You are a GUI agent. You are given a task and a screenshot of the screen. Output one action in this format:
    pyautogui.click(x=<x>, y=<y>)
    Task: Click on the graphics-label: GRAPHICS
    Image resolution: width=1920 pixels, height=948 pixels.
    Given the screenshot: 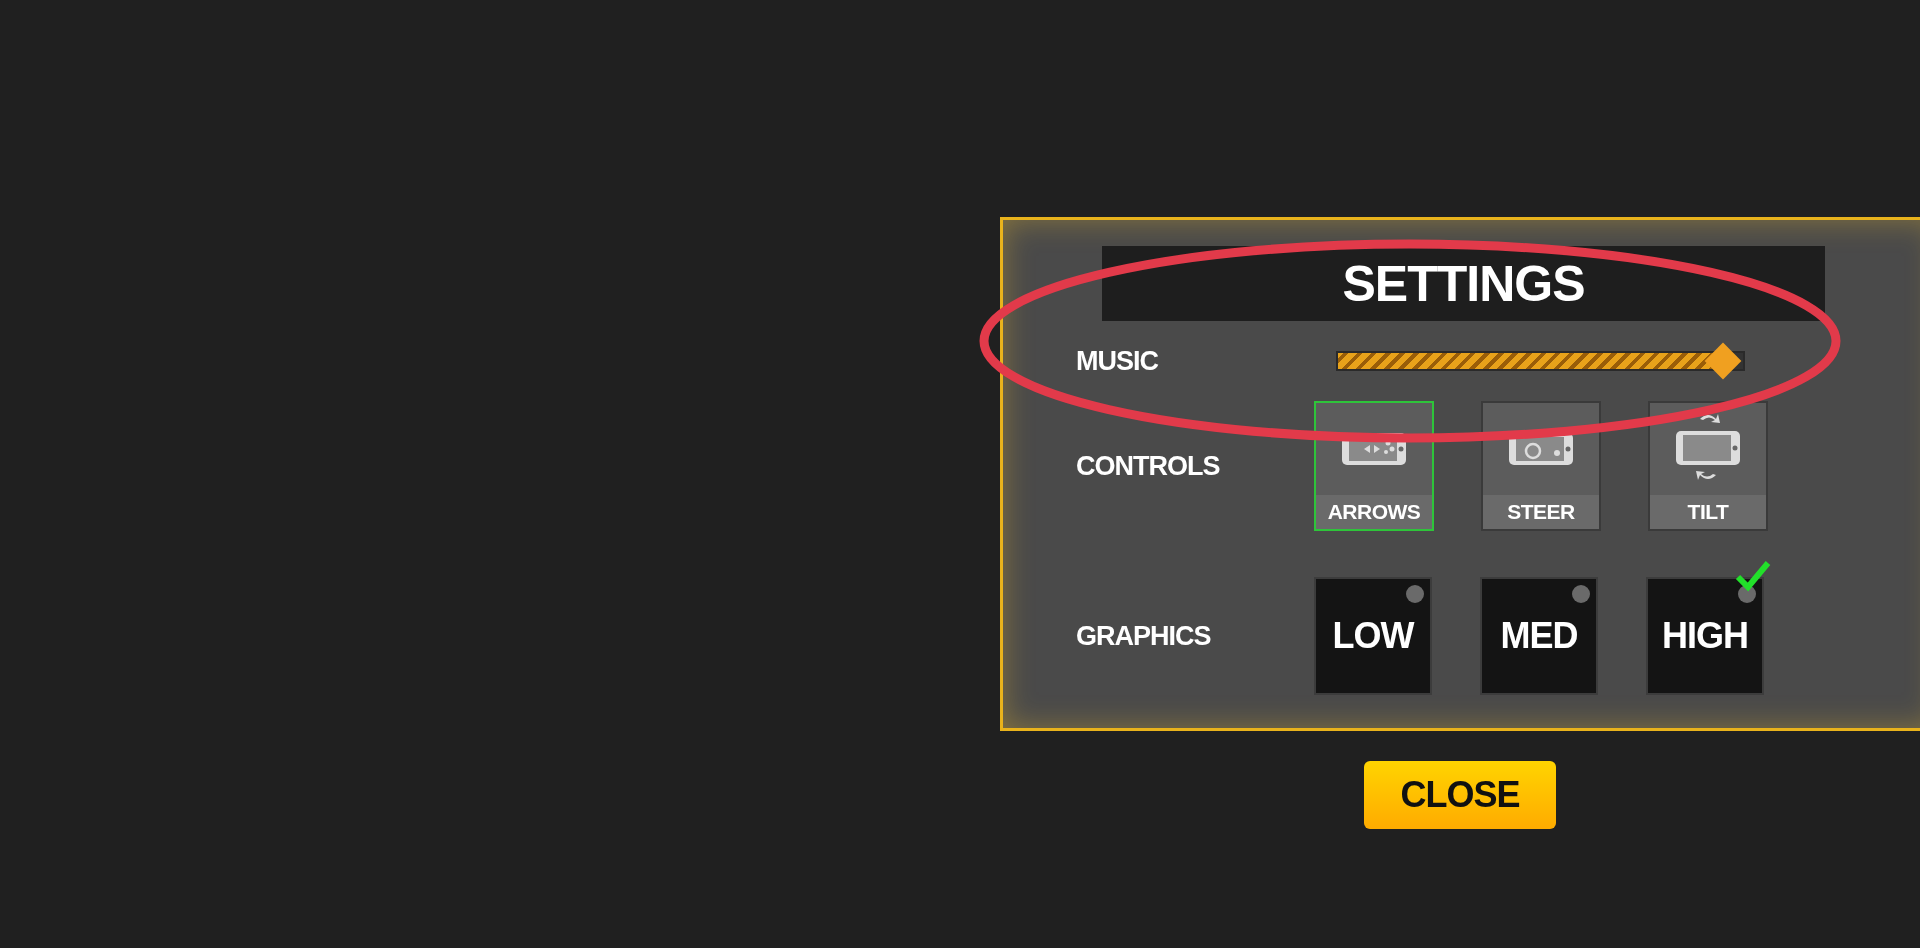 What is the action you would take?
    pyautogui.click(x=1144, y=636)
    